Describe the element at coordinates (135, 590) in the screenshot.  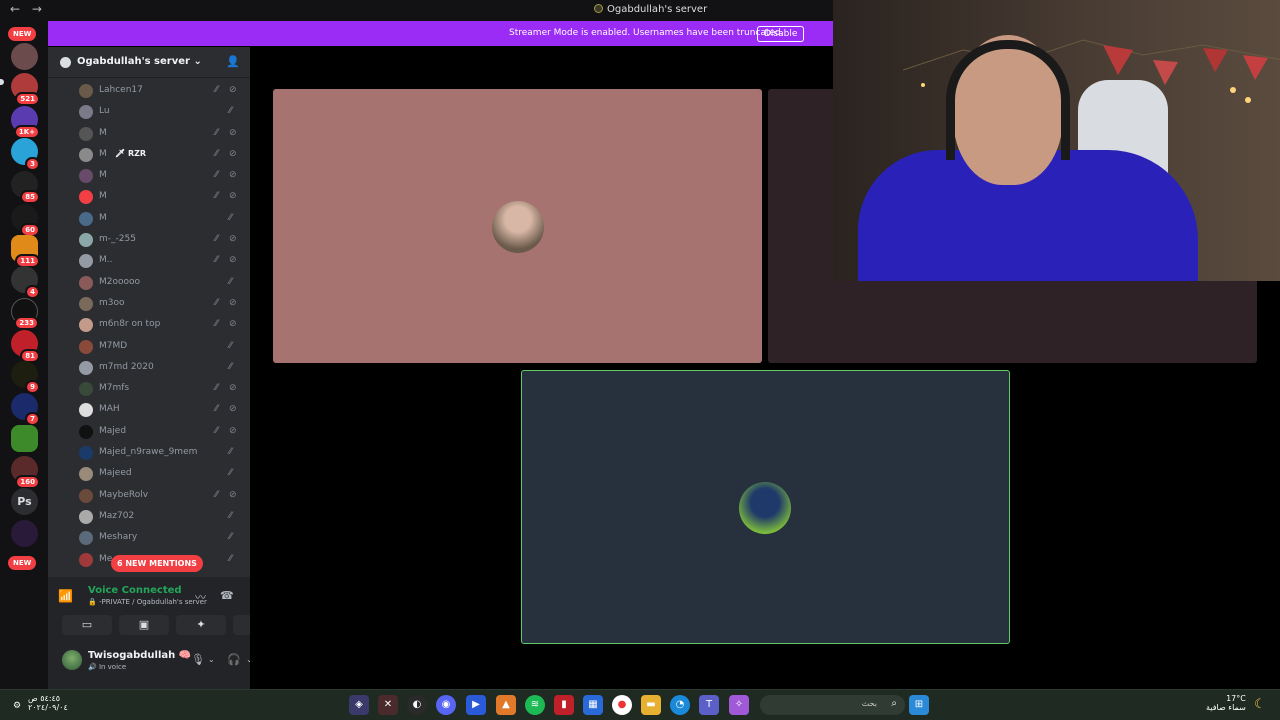
I see `voice-connected-status: Voice Connected` at that location.